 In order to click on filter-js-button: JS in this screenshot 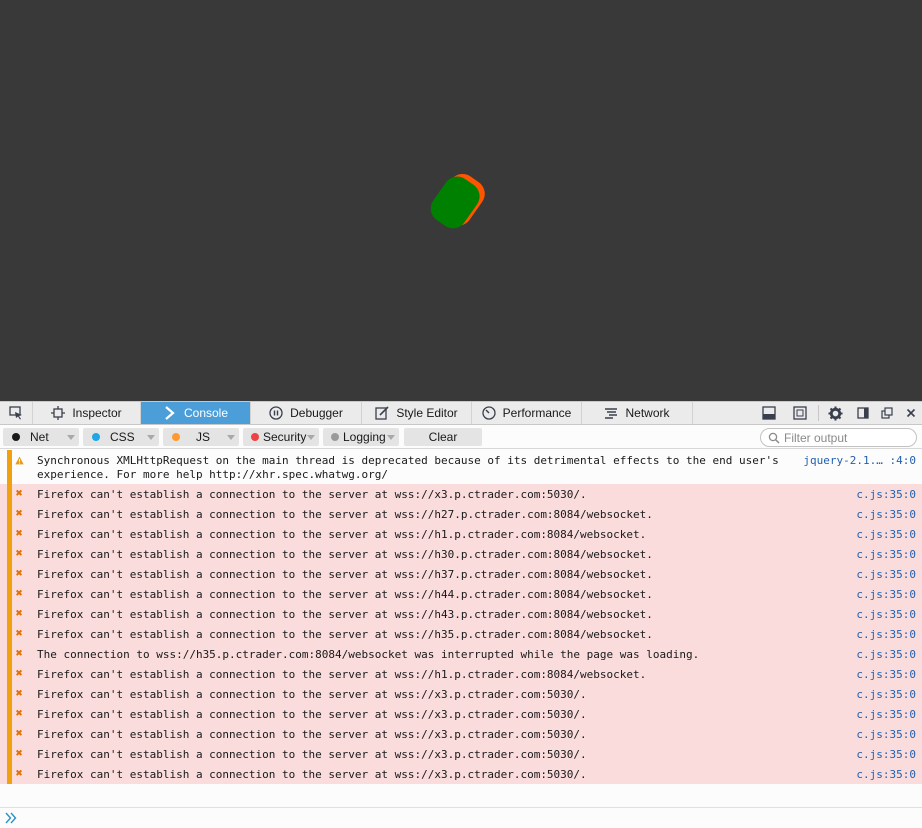, I will do `click(201, 437)`.